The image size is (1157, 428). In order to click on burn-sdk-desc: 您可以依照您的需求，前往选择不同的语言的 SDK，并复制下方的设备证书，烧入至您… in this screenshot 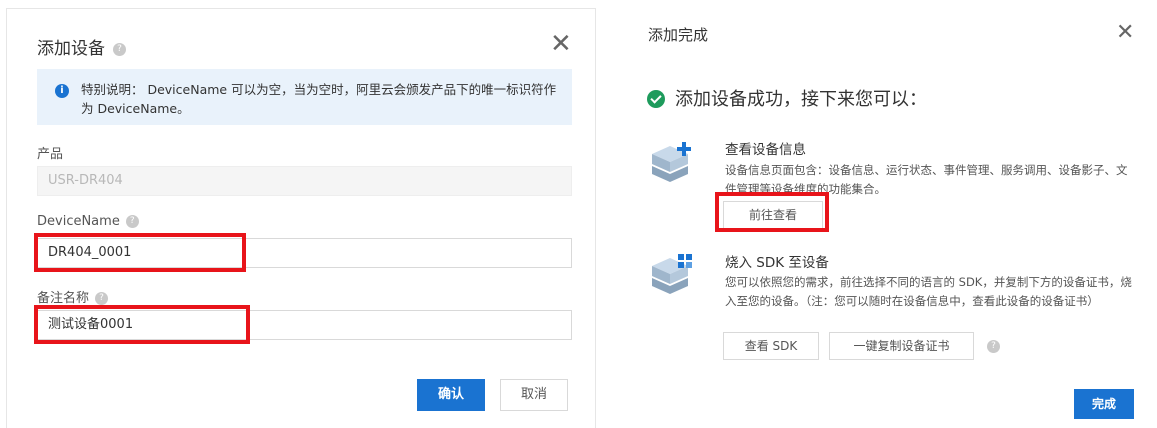, I will do `click(928, 291)`.